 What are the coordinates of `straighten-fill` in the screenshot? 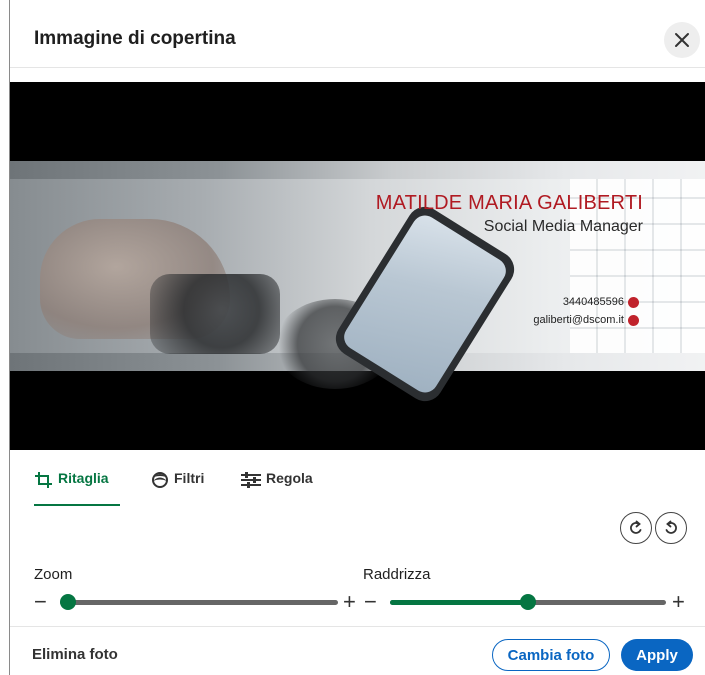 It's located at (459, 602).